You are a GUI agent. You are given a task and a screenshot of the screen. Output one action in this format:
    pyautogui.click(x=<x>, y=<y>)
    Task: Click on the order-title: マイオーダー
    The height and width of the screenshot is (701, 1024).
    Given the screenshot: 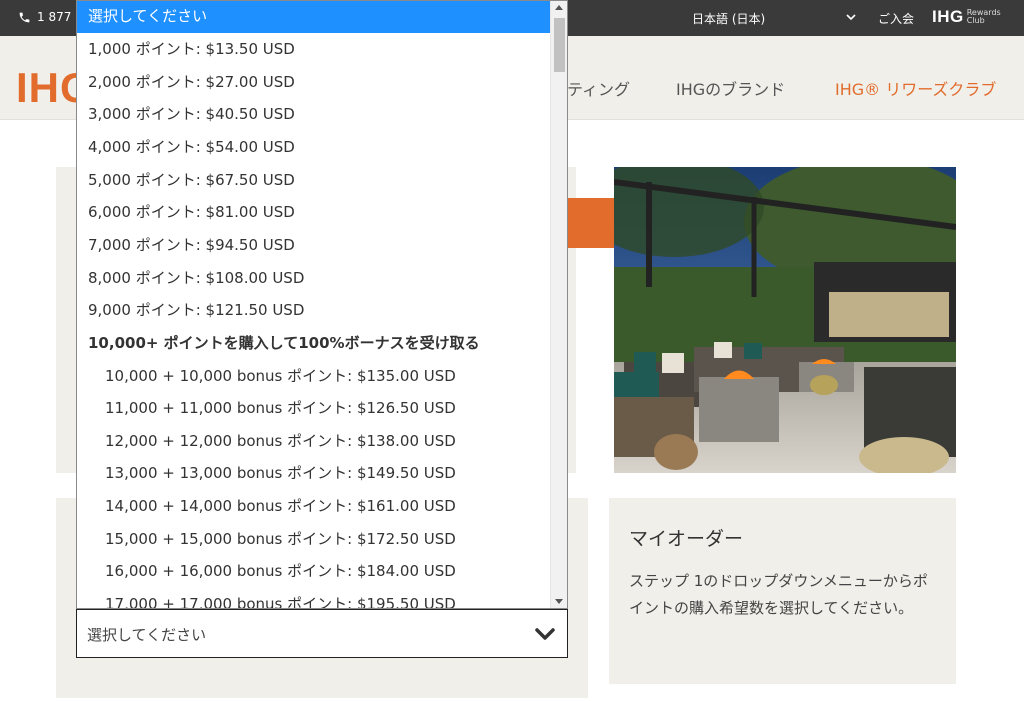 What is the action you would take?
    pyautogui.click(x=686, y=539)
    